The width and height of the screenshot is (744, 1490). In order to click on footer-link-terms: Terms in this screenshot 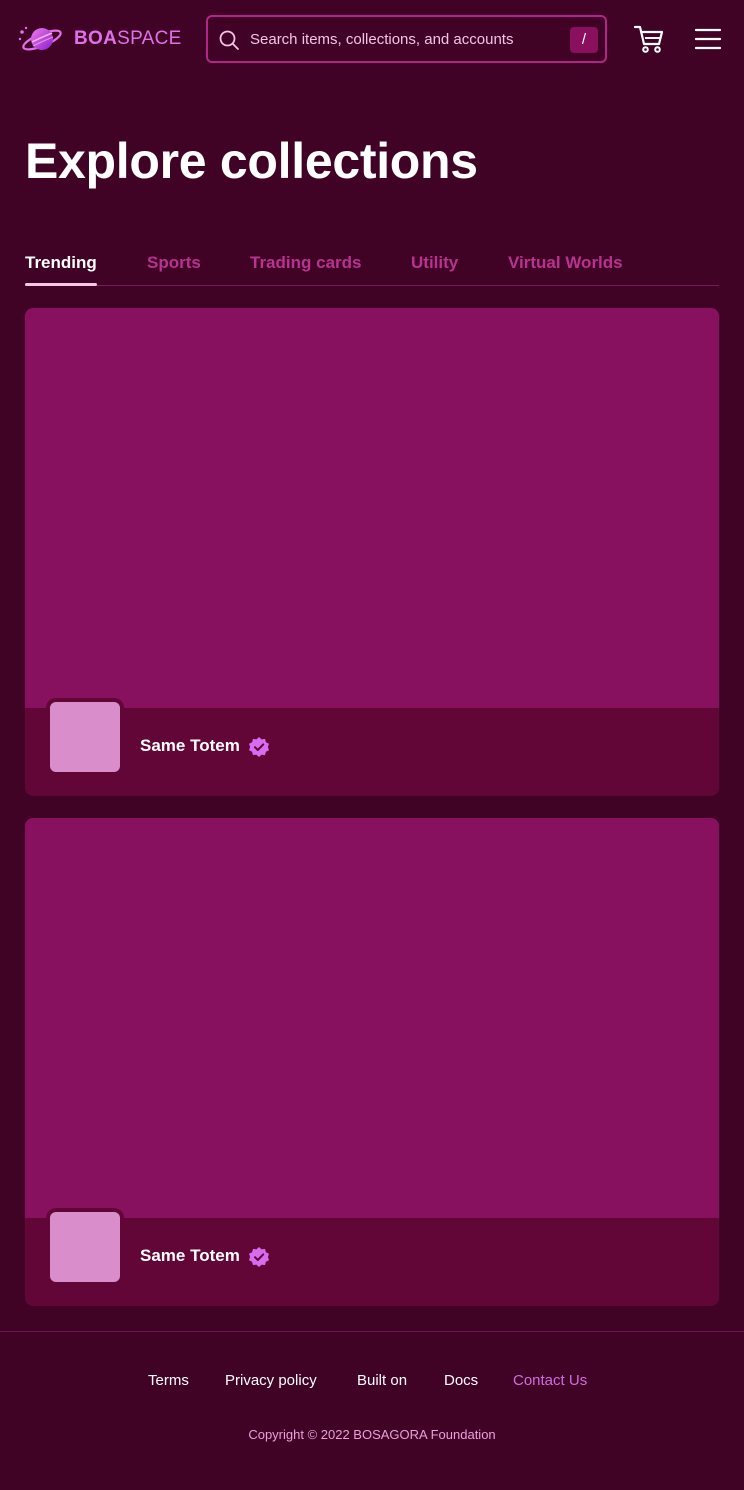, I will do `click(168, 1380)`.